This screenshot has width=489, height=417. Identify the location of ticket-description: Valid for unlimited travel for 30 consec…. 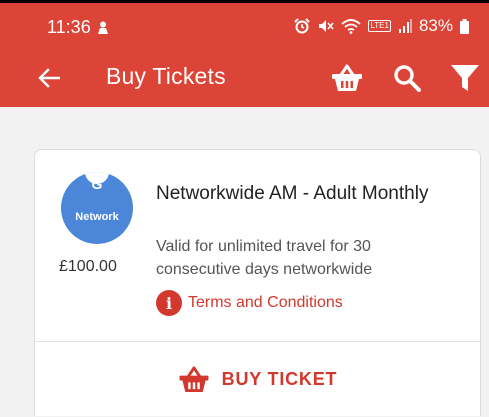
(264, 258).